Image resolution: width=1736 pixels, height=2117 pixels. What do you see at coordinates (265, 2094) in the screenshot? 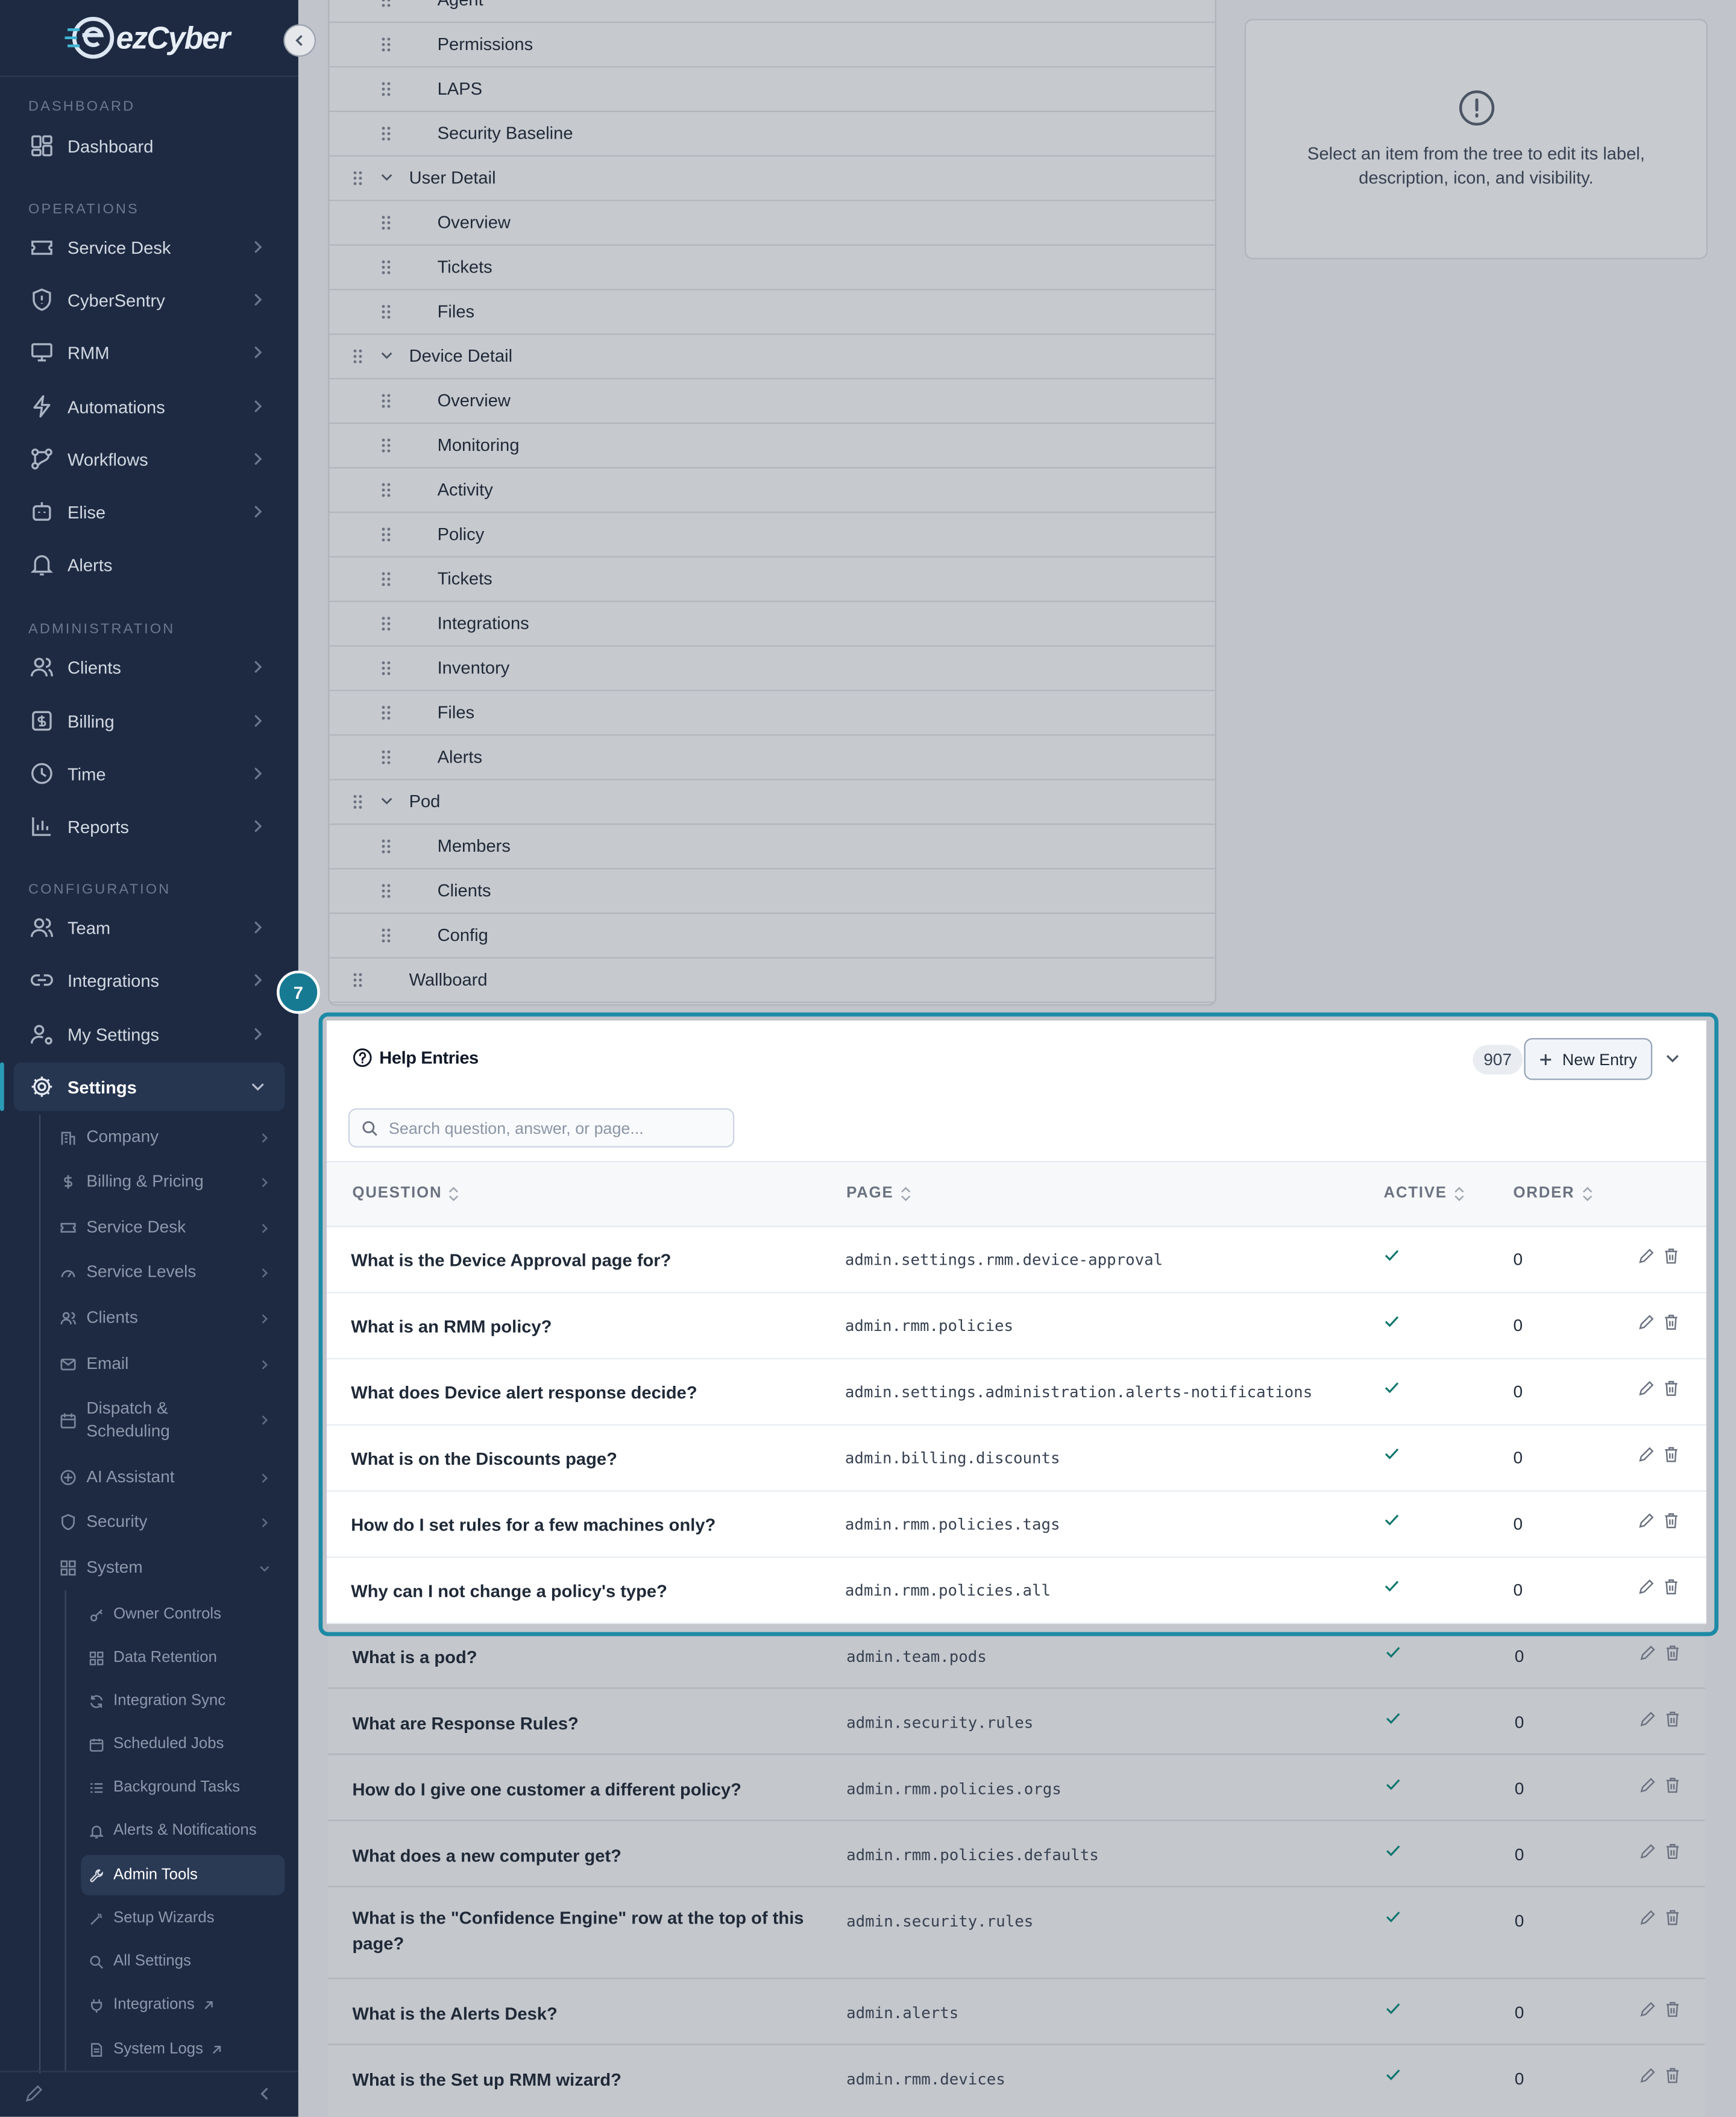
I see `chevron-left-icon` at bounding box center [265, 2094].